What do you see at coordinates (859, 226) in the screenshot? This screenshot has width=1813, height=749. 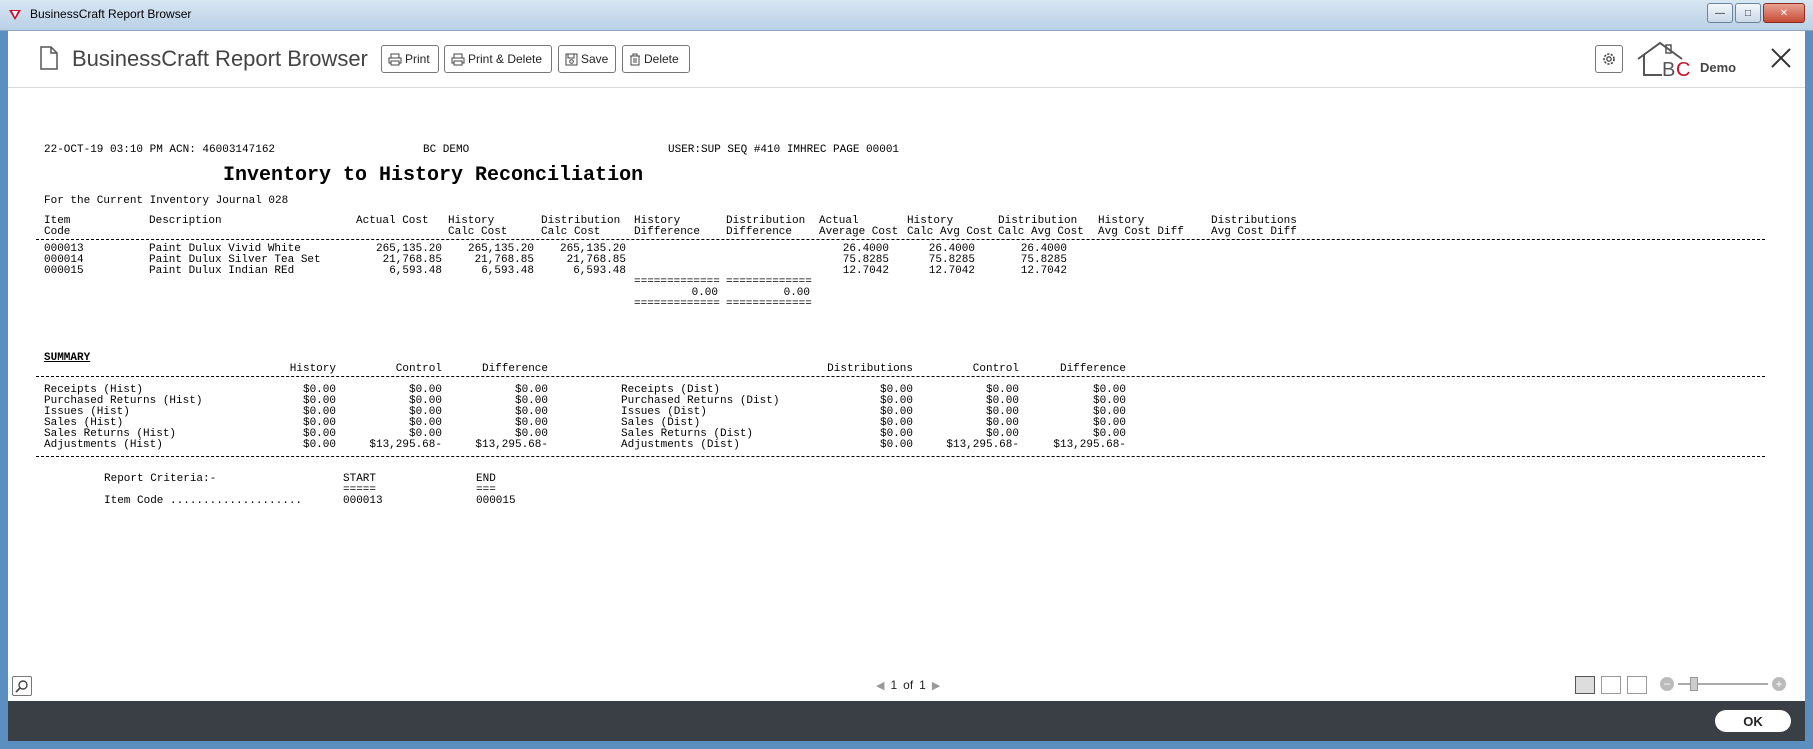 I see `col-header: Actual Average Cost` at bounding box center [859, 226].